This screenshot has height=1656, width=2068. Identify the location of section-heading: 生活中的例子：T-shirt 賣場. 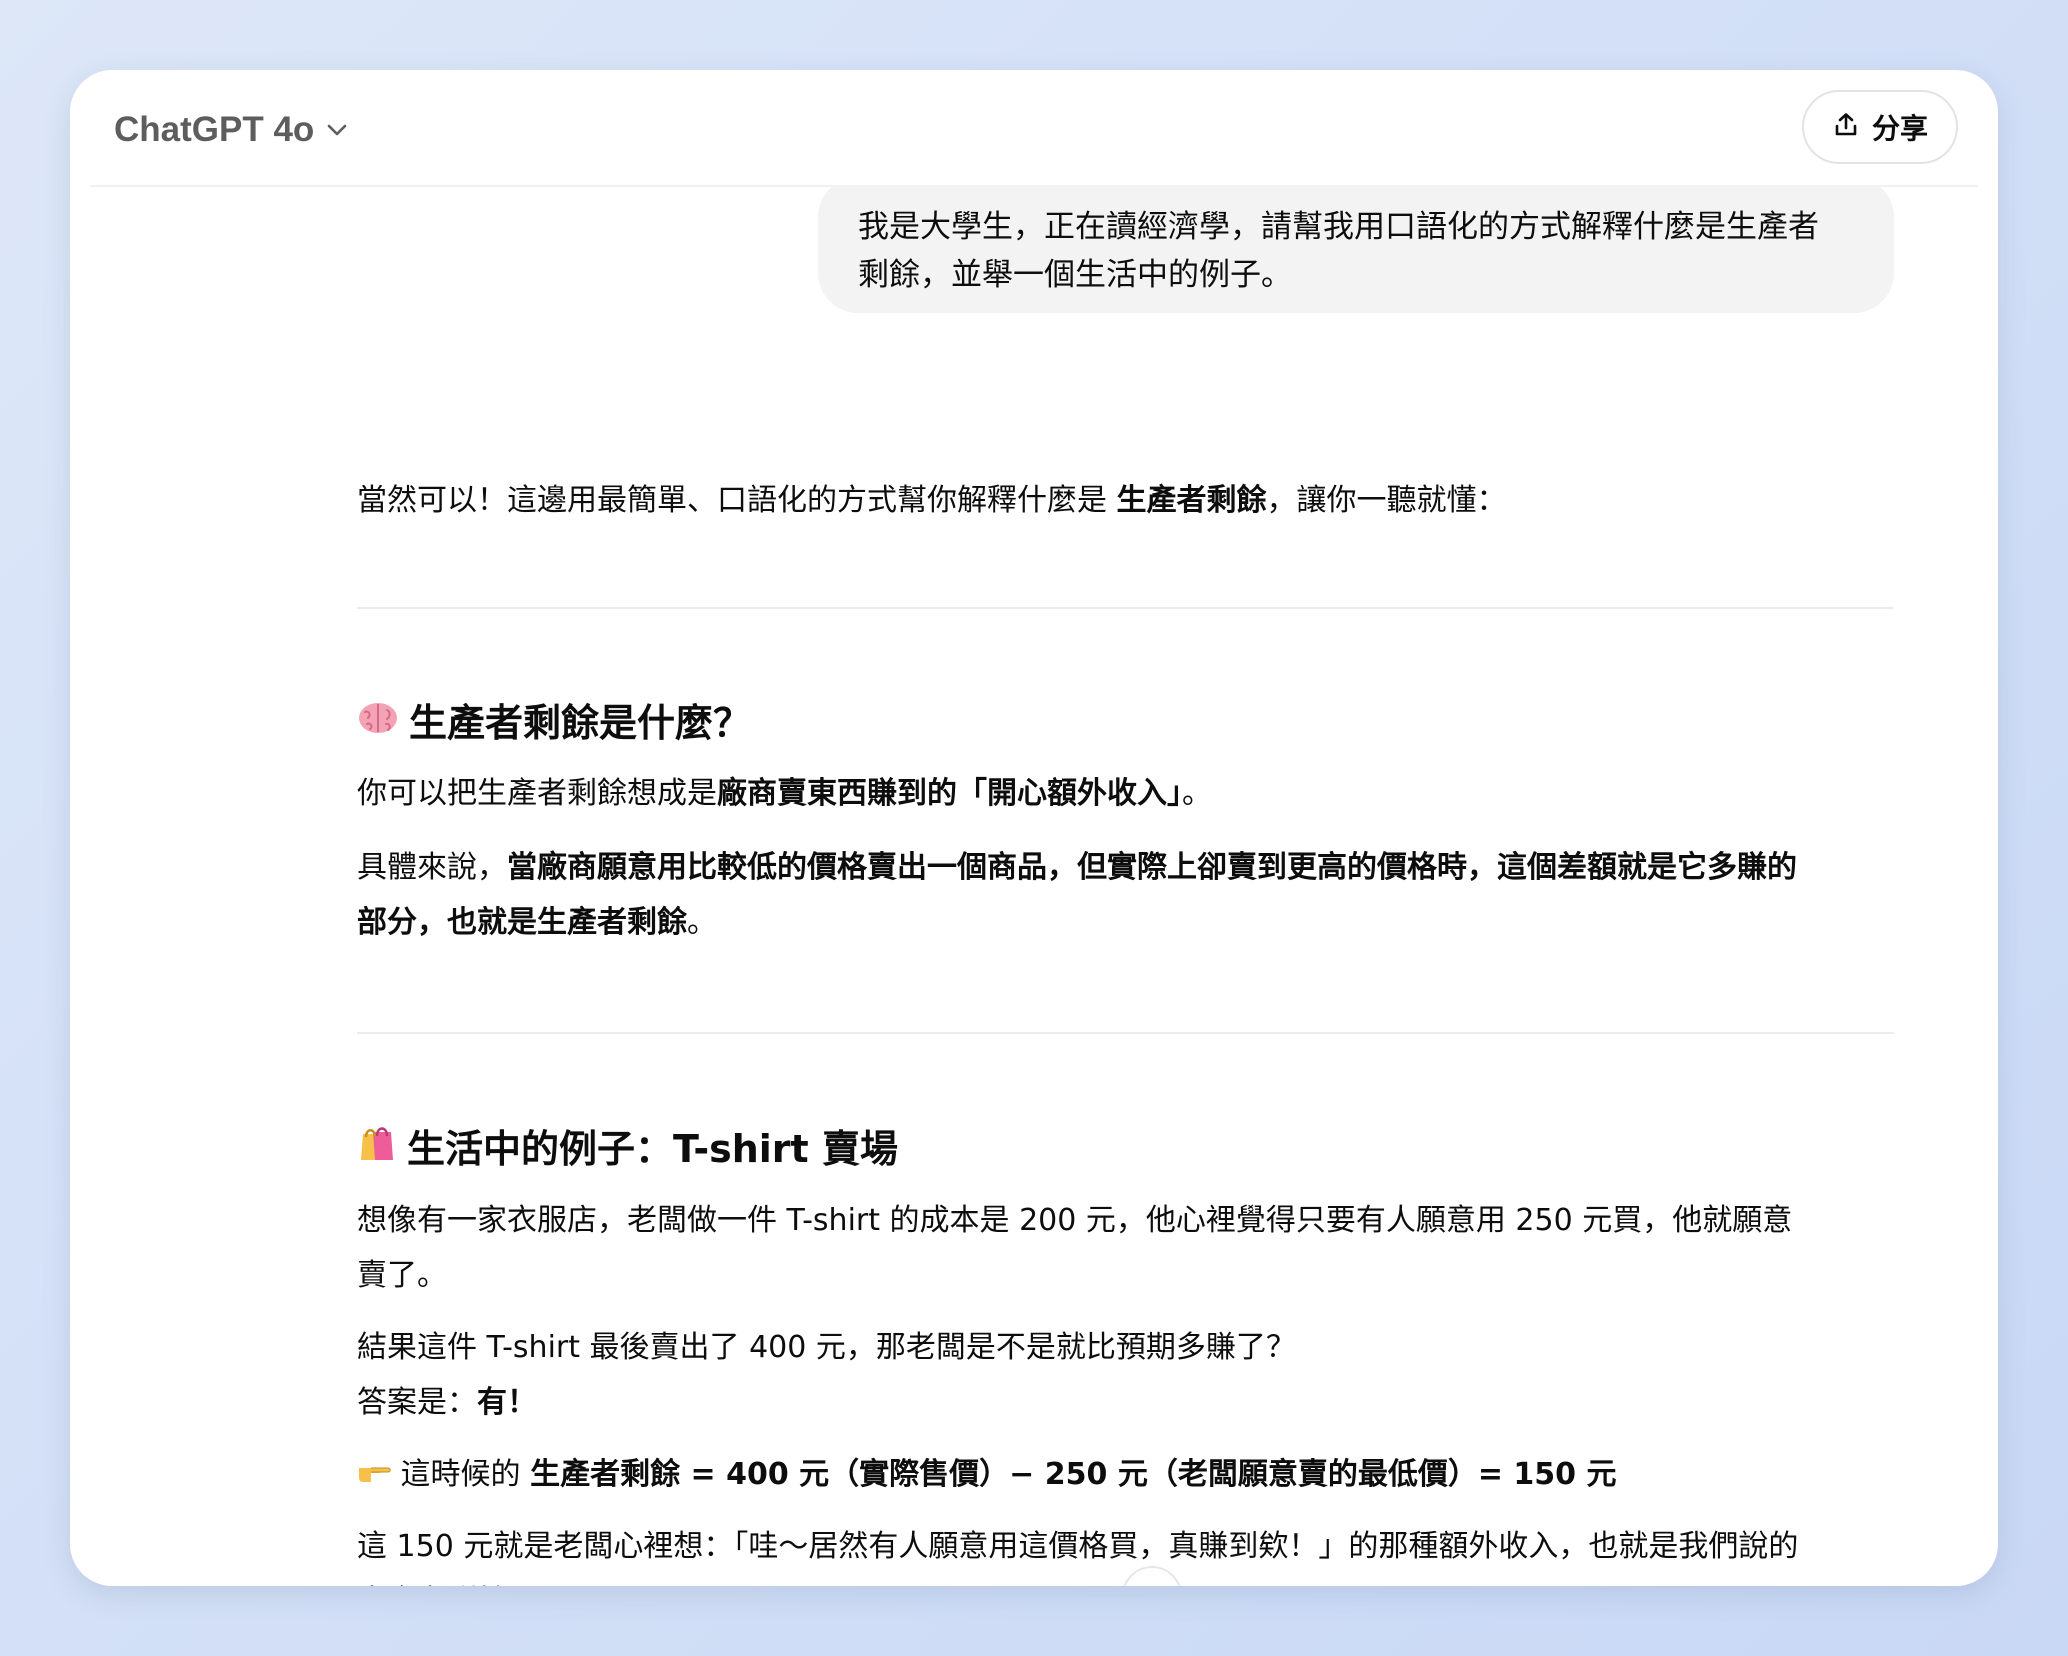
(627, 1149).